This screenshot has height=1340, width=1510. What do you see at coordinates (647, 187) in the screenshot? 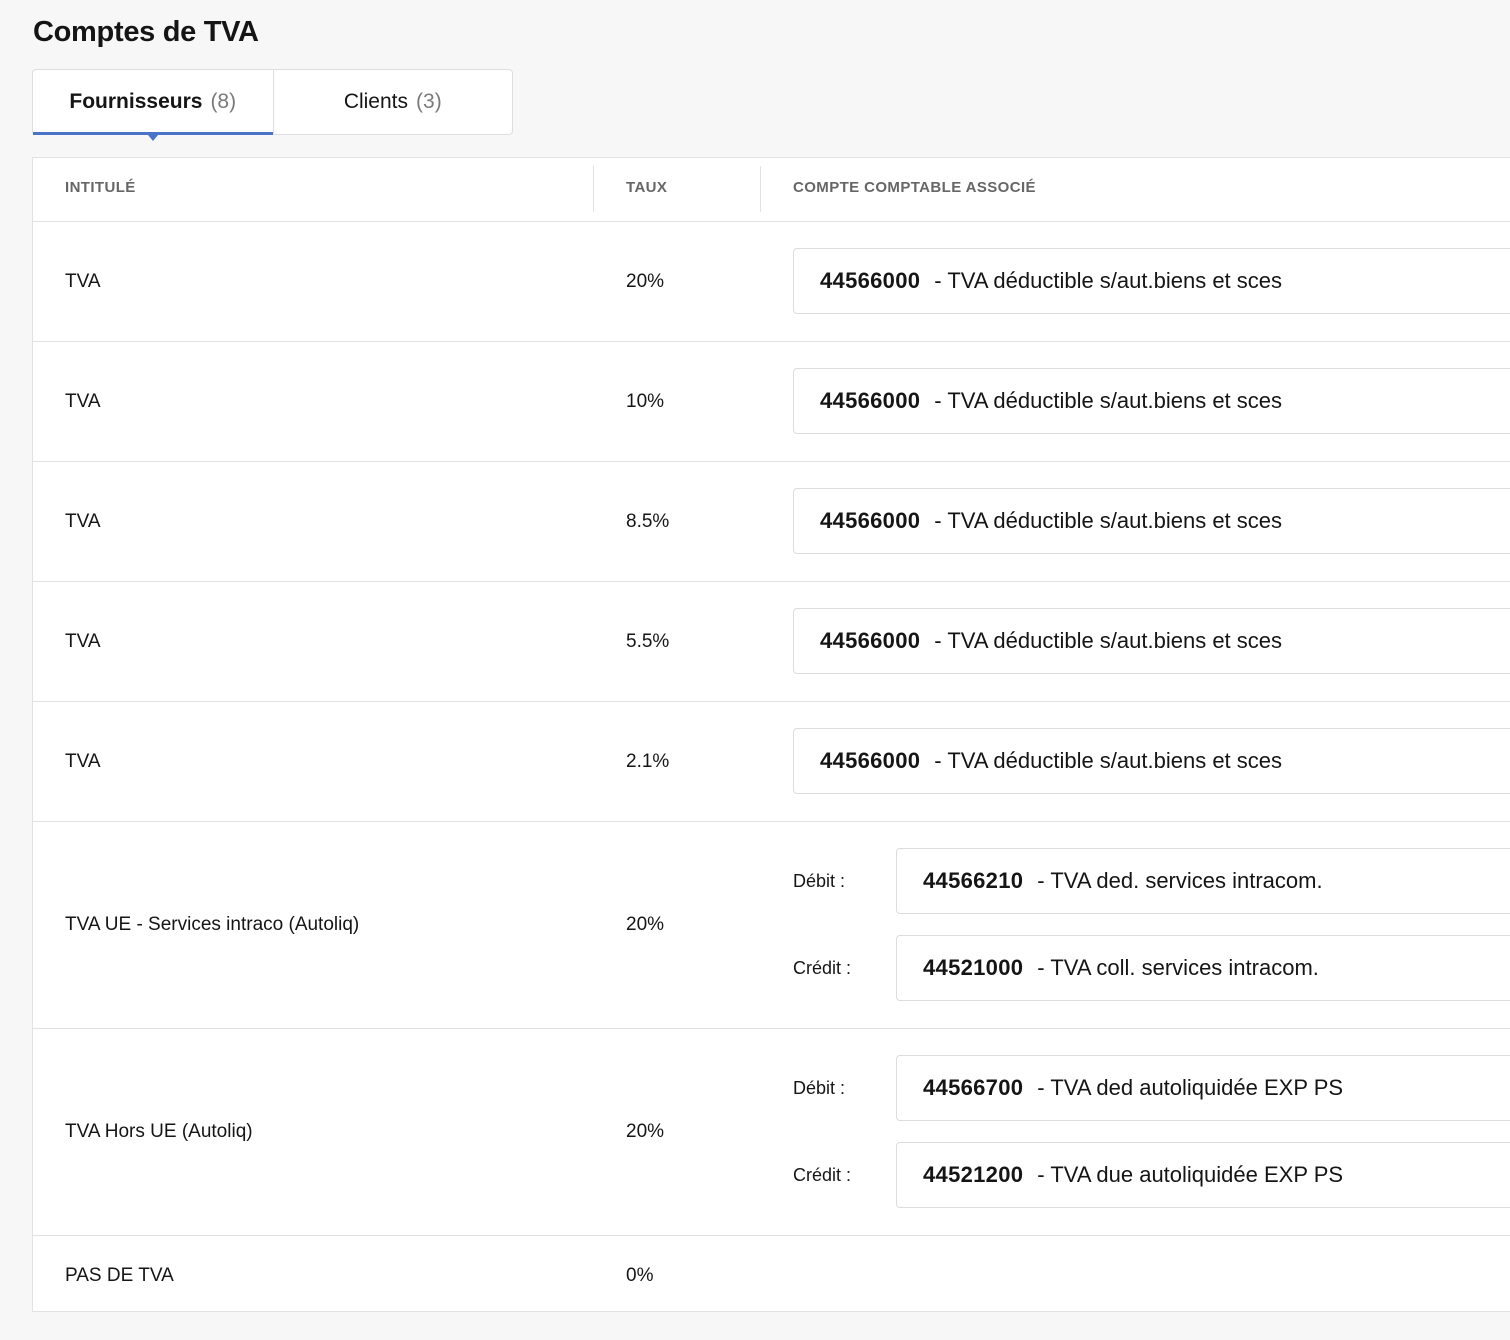
I see `column-header-rate: TAUX` at bounding box center [647, 187].